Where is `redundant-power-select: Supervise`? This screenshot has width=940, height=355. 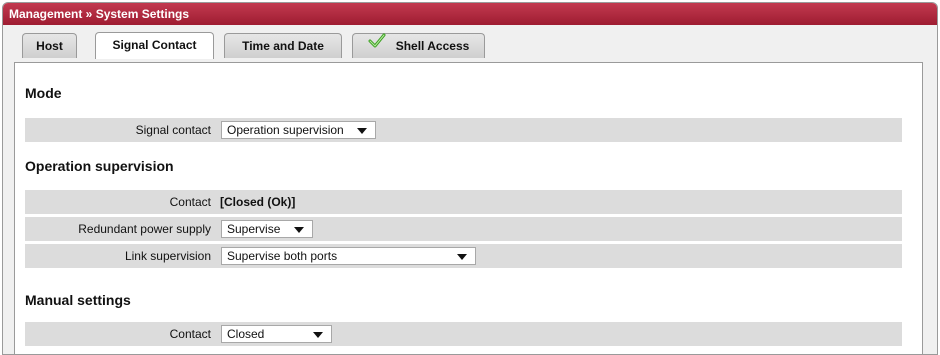
redundant-power-select: Supervise is located at coordinates (267, 229).